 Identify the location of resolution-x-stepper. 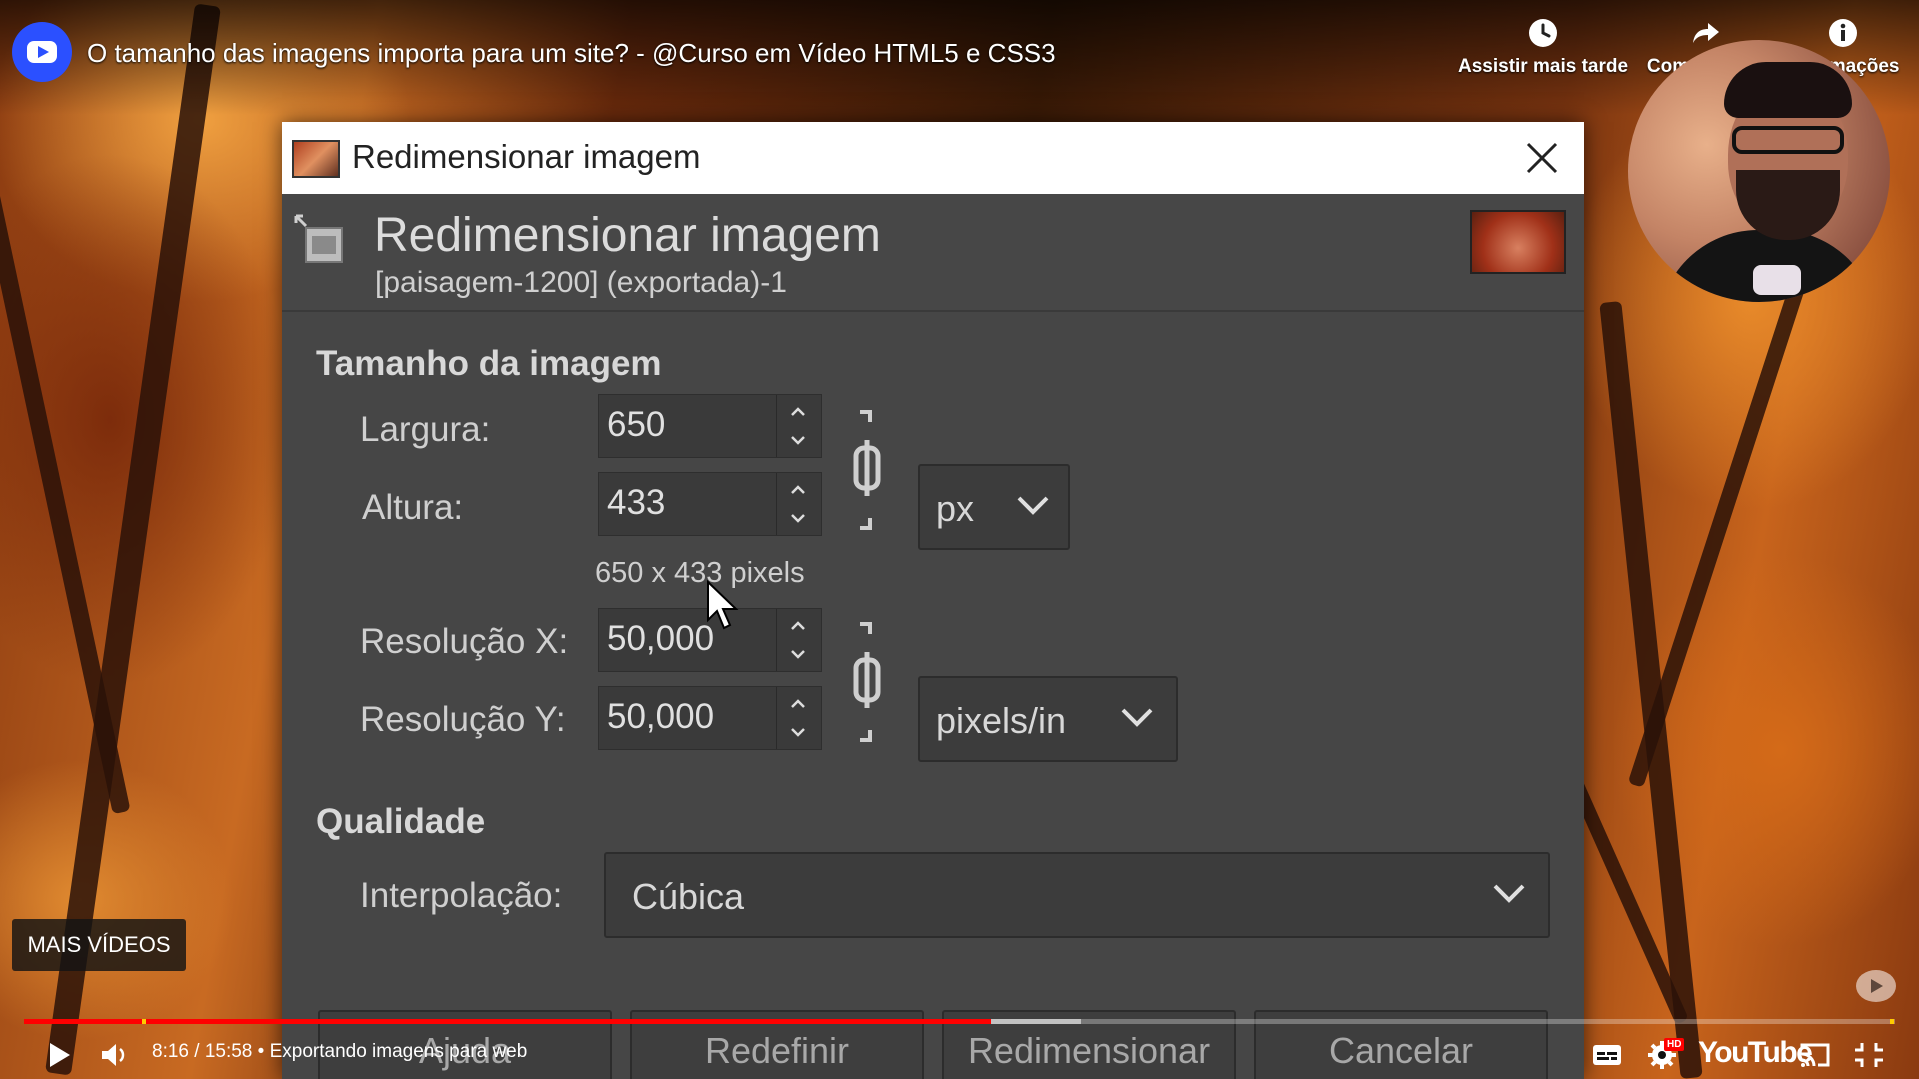
(798, 640).